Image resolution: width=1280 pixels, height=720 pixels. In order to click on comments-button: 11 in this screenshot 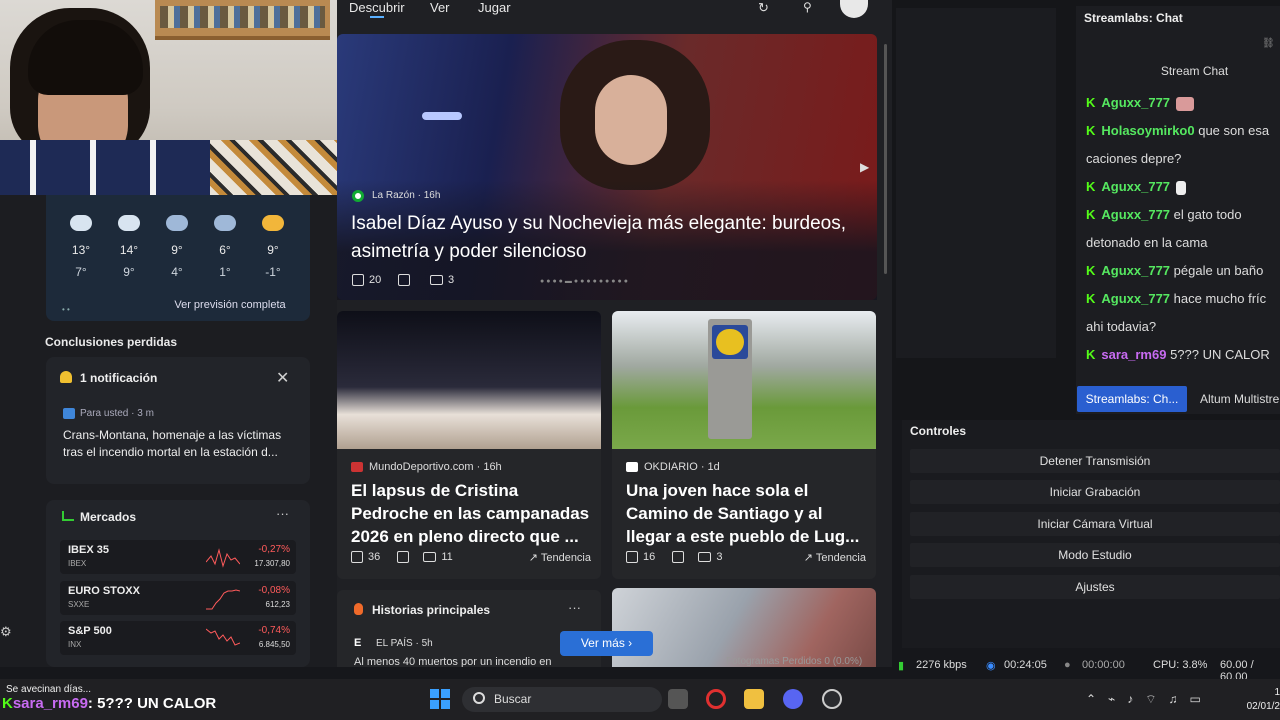, I will do `click(438, 557)`.